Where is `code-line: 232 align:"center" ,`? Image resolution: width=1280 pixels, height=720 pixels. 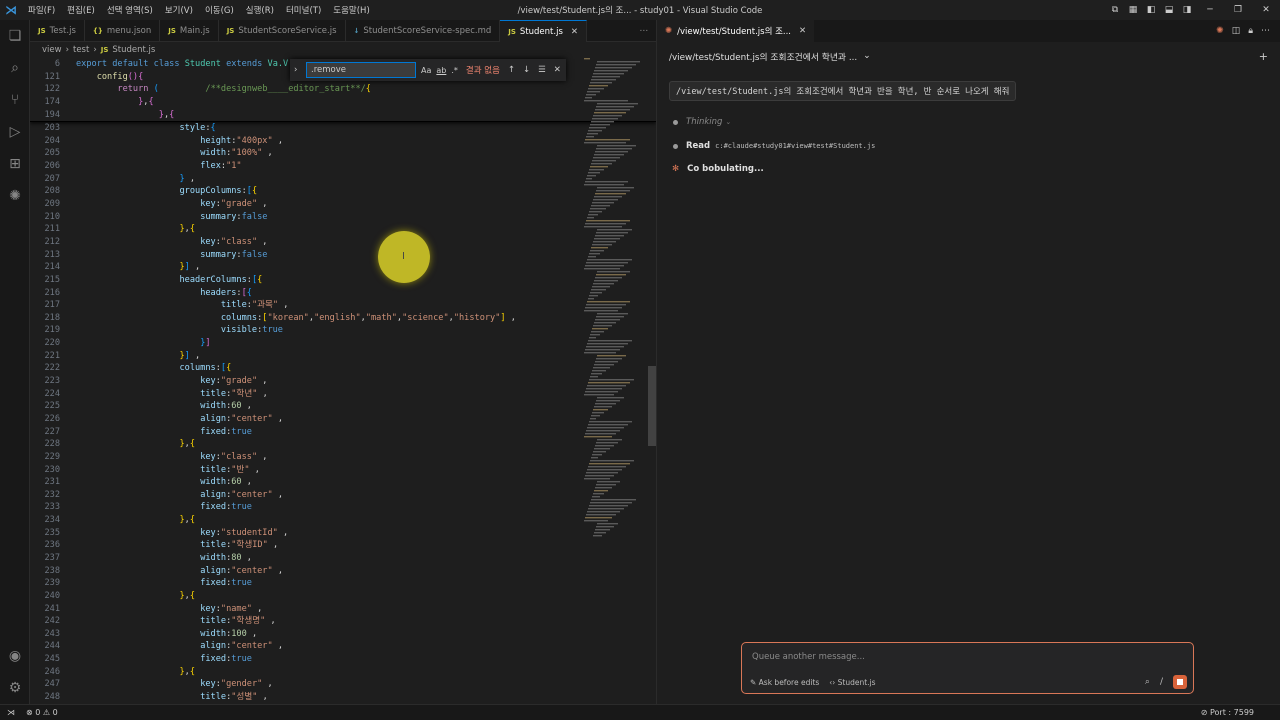
code-line: 232 align:"center" , is located at coordinates (343, 495).